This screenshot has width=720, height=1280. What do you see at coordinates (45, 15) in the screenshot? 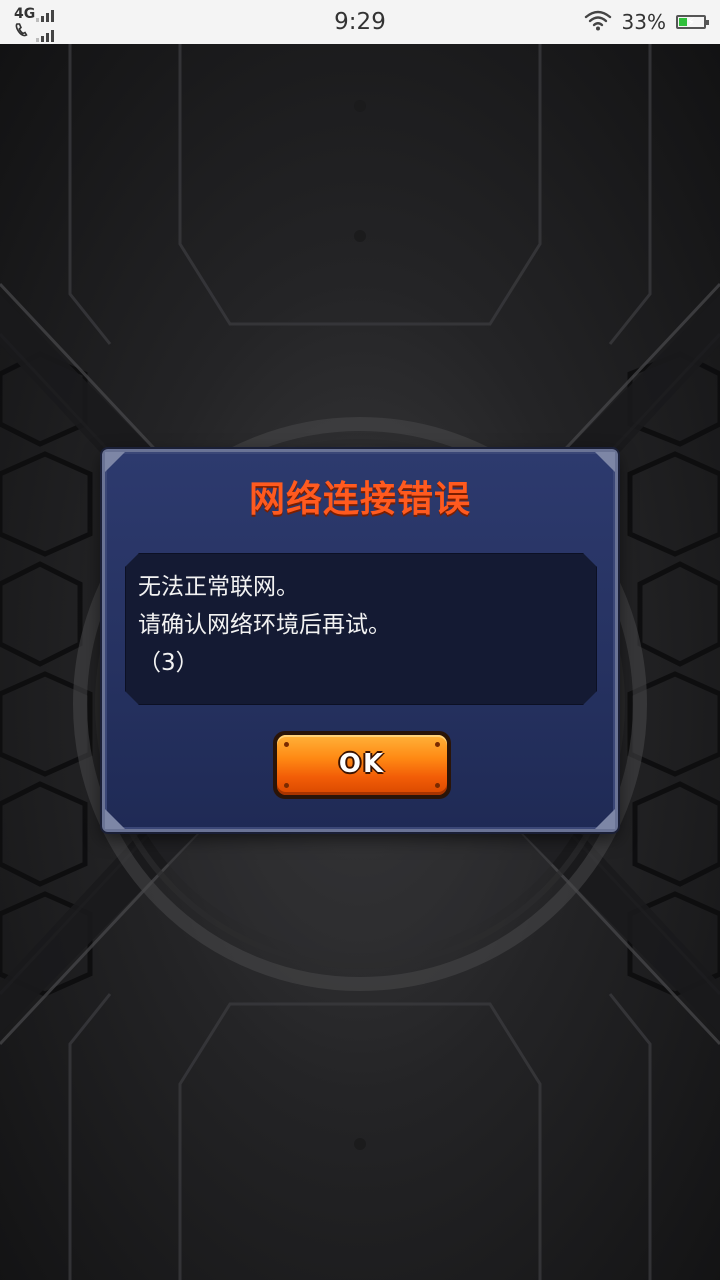
I see `signal-icon` at bounding box center [45, 15].